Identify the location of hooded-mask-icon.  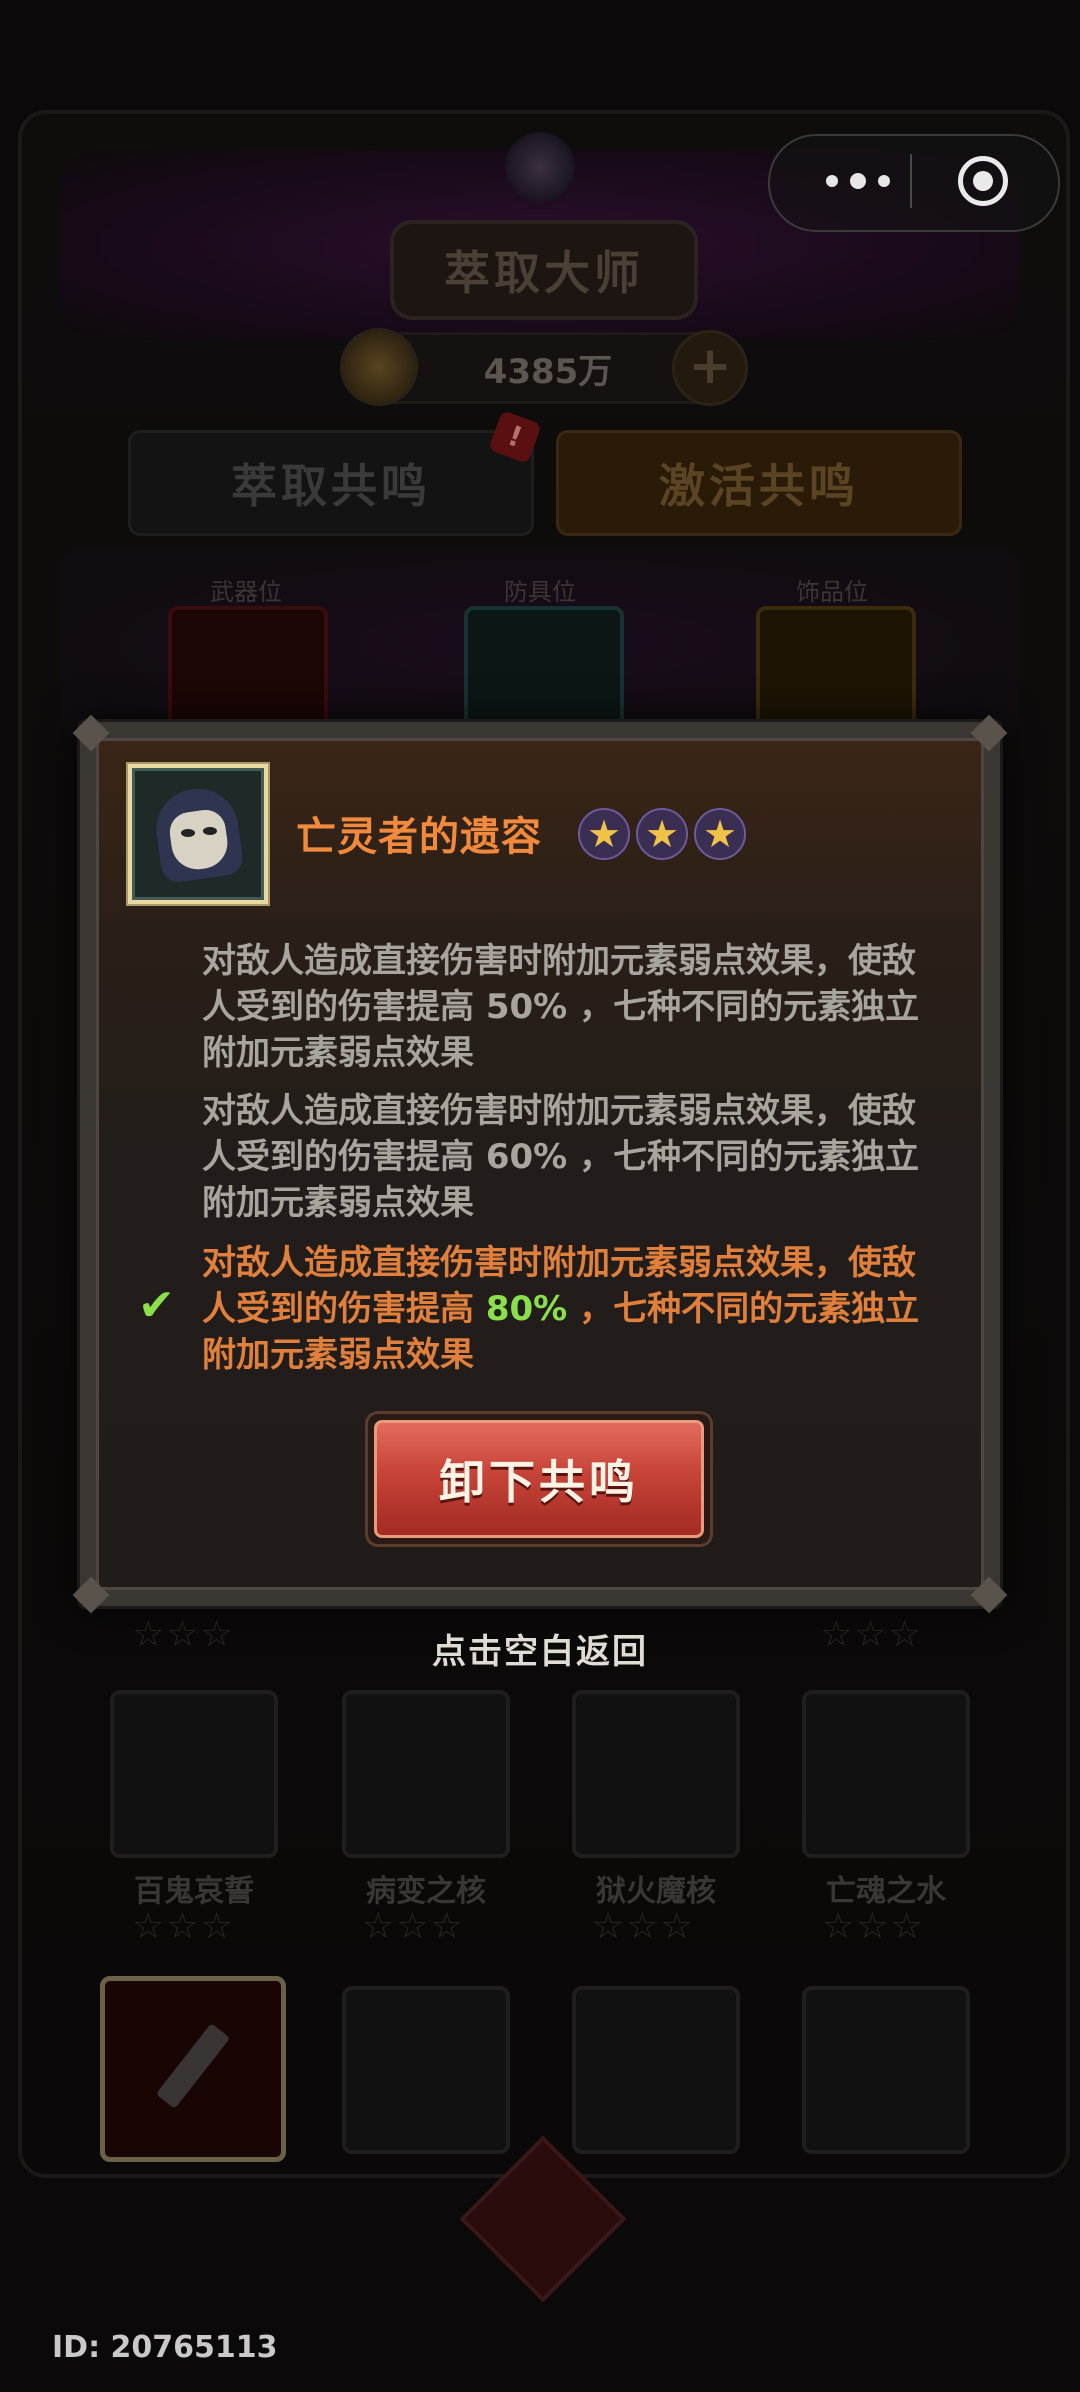
(198, 834).